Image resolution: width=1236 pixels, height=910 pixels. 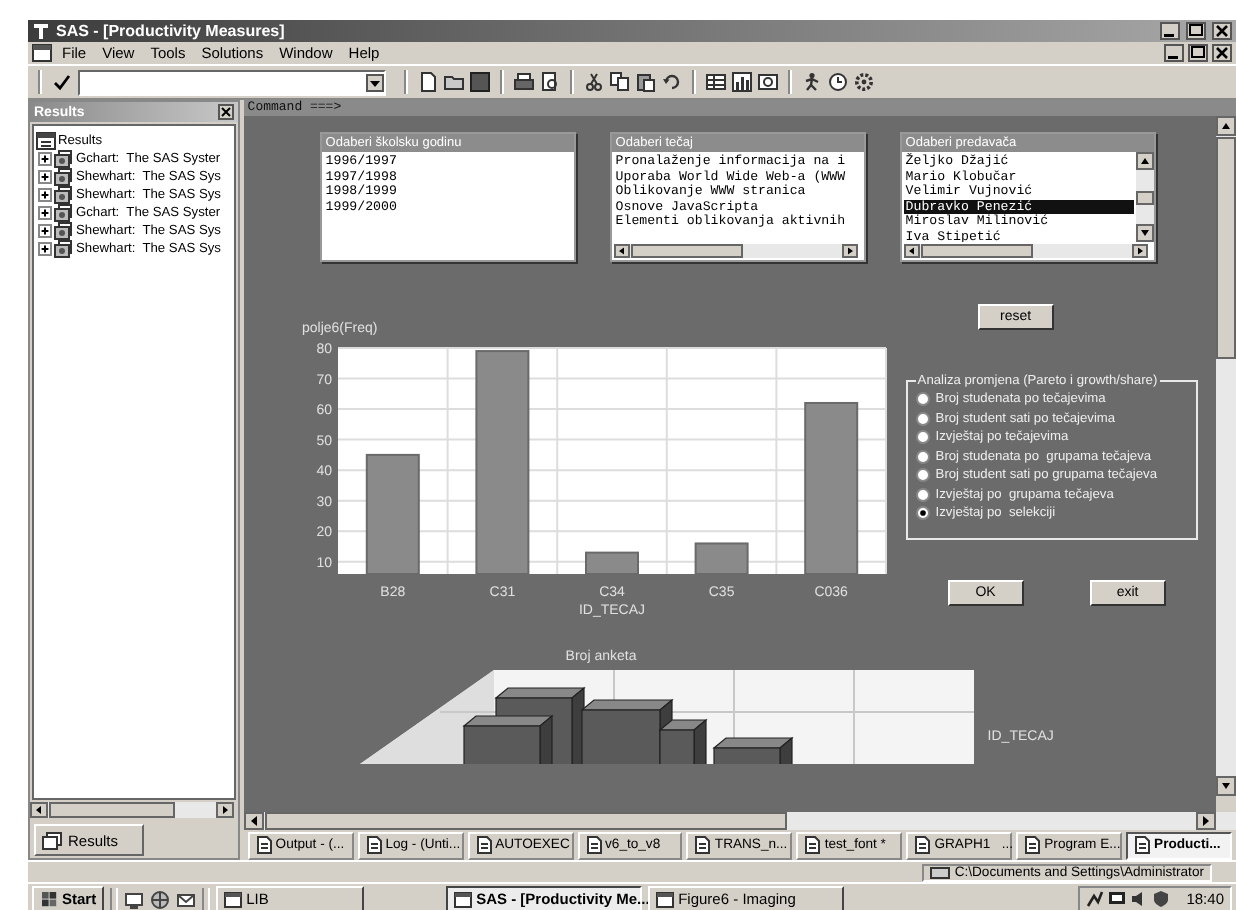 What do you see at coordinates (838, 82) in the screenshot?
I see `clock-icon` at bounding box center [838, 82].